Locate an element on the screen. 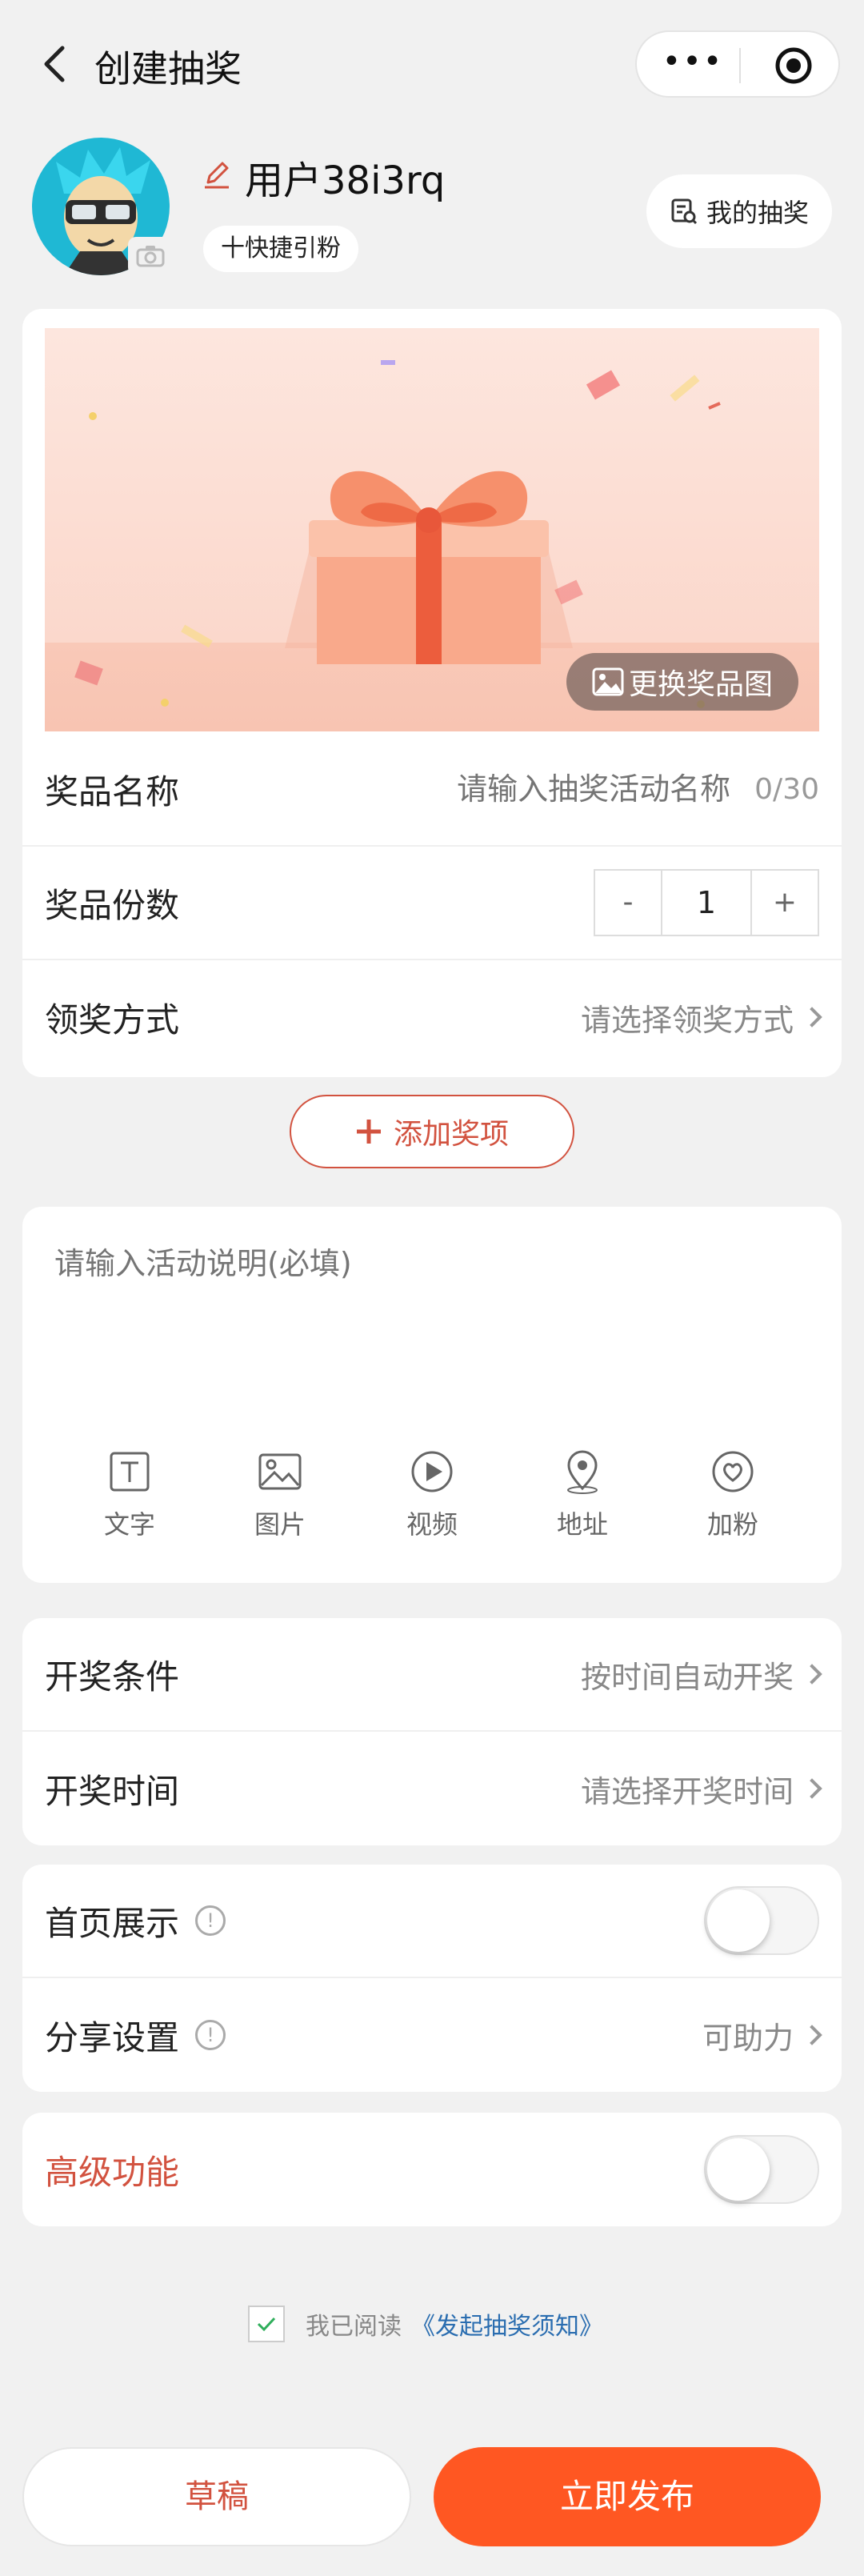 This screenshot has width=864, height=2576. my-lottery-label: 我的抽奖 is located at coordinates (757, 213).